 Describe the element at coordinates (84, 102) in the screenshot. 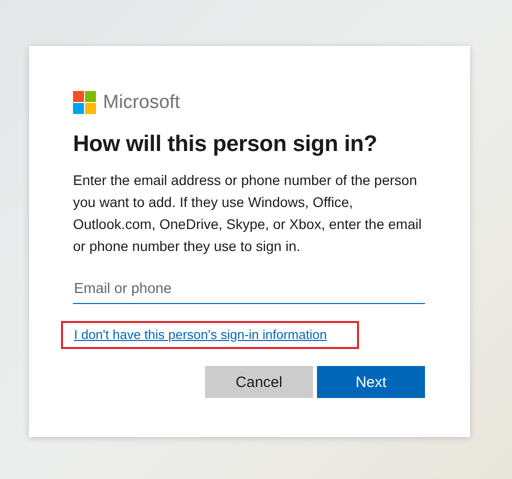

I see `logo-icon` at that location.